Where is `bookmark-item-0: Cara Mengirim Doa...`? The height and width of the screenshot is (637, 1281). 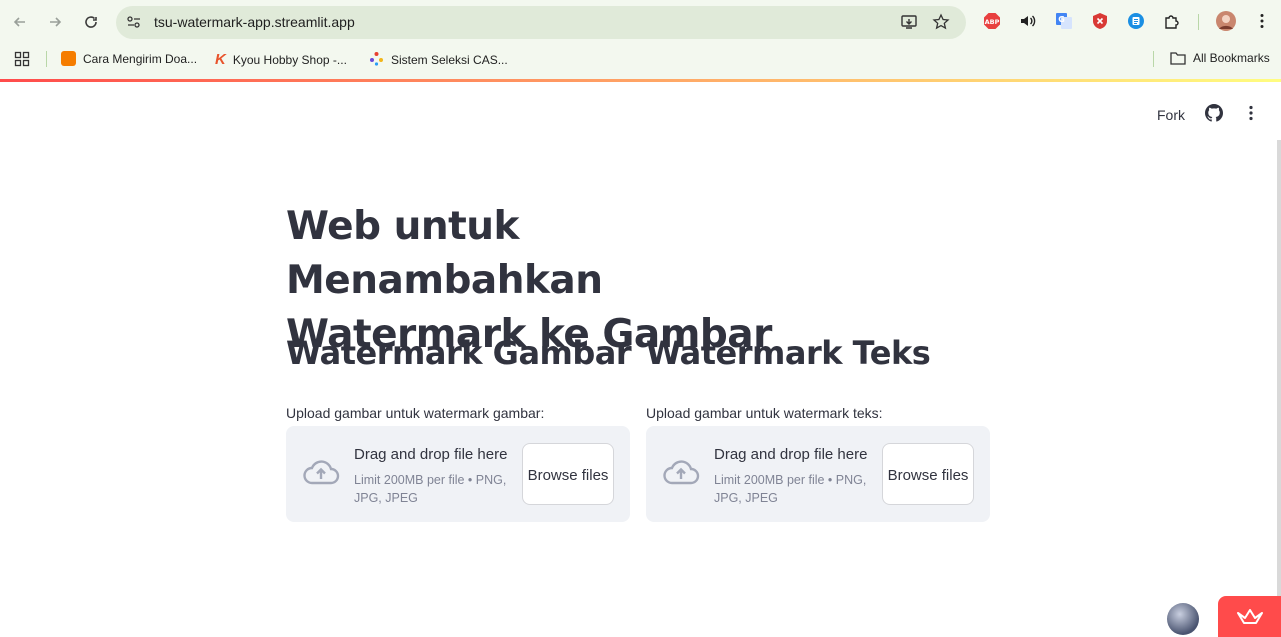 bookmark-item-0: Cara Mengirim Doa... is located at coordinates (129, 58).